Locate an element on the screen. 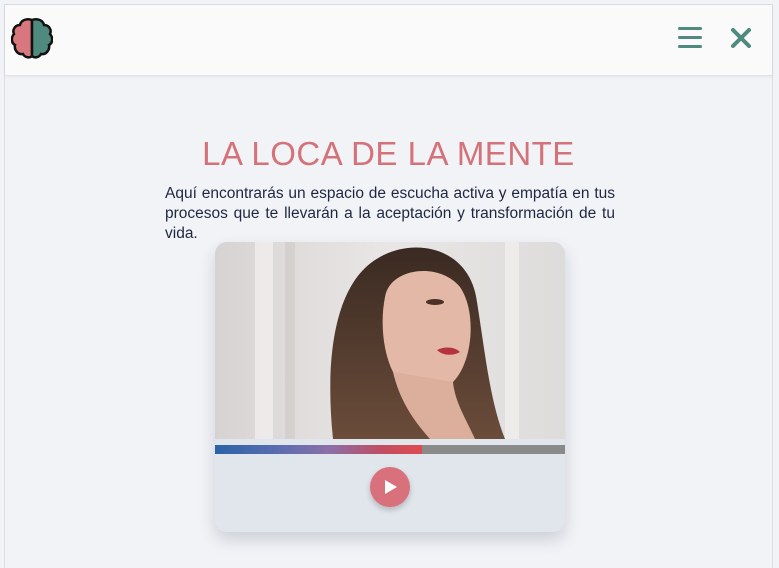  top-header is located at coordinates (388, 40).